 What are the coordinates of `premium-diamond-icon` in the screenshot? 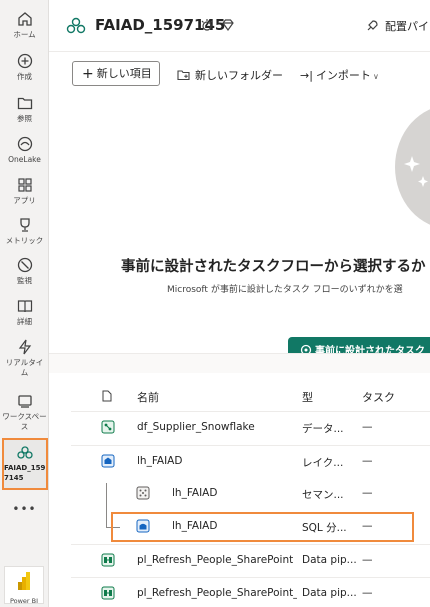 It's located at (228, 25).